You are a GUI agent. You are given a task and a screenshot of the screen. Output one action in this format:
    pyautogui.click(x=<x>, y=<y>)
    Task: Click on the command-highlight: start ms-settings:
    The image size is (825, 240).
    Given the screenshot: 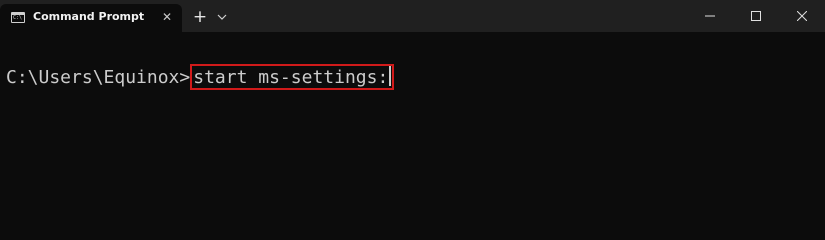 What is the action you would take?
    pyautogui.click(x=292, y=77)
    